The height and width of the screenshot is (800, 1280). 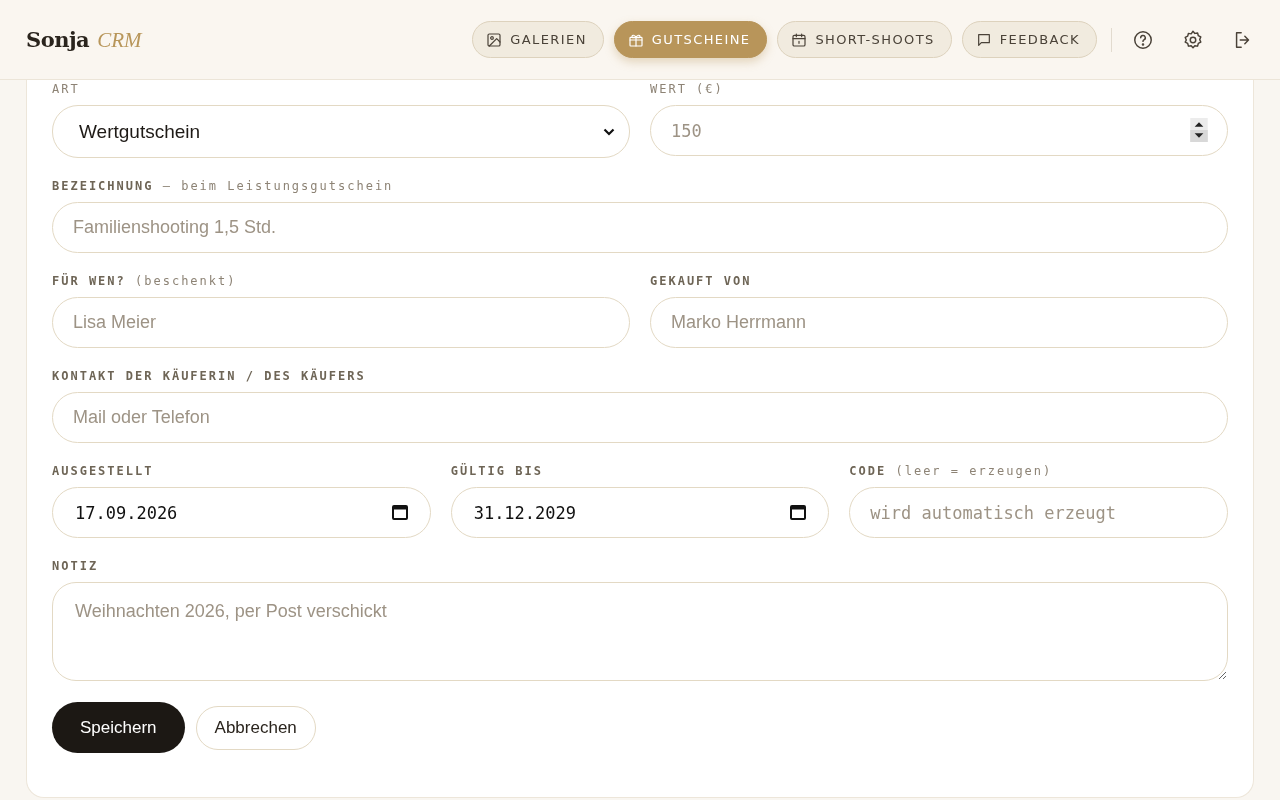 What do you see at coordinates (1038, 512) in the screenshot?
I see `code-field: wird automatisch erzeugt` at bounding box center [1038, 512].